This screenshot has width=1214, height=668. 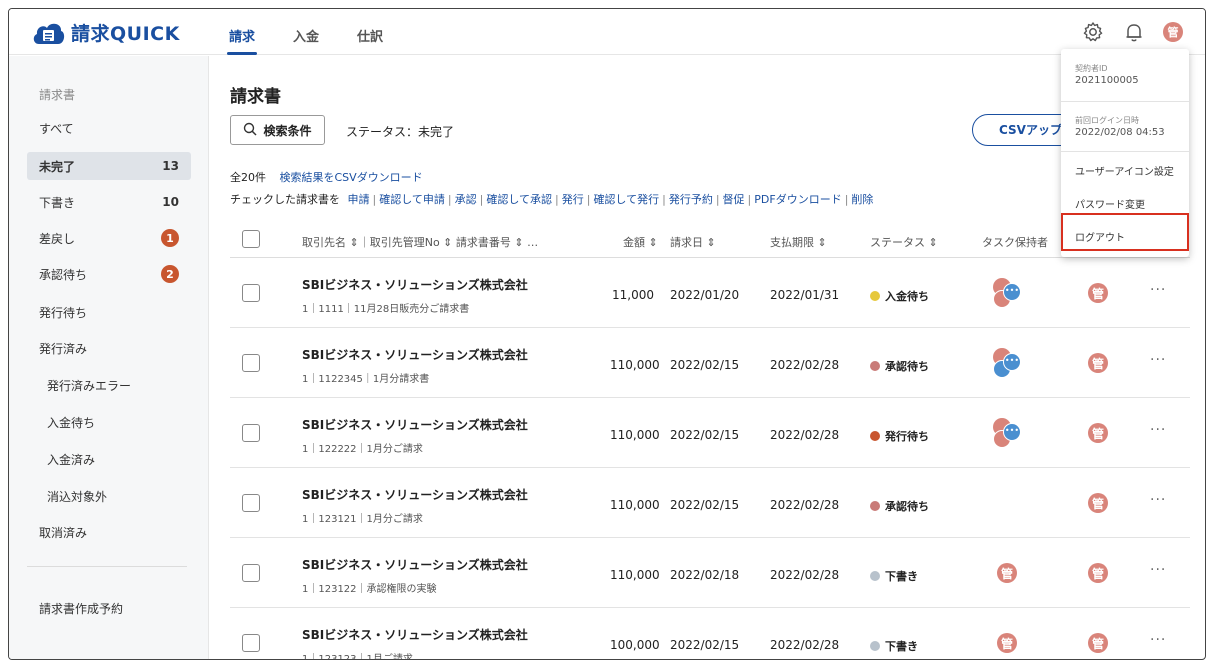 What do you see at coordinates (109, 496) in the screenshot?
I see `sidebar-item-not-reconciled: 消込対象外` at bounding box center [109, 496].